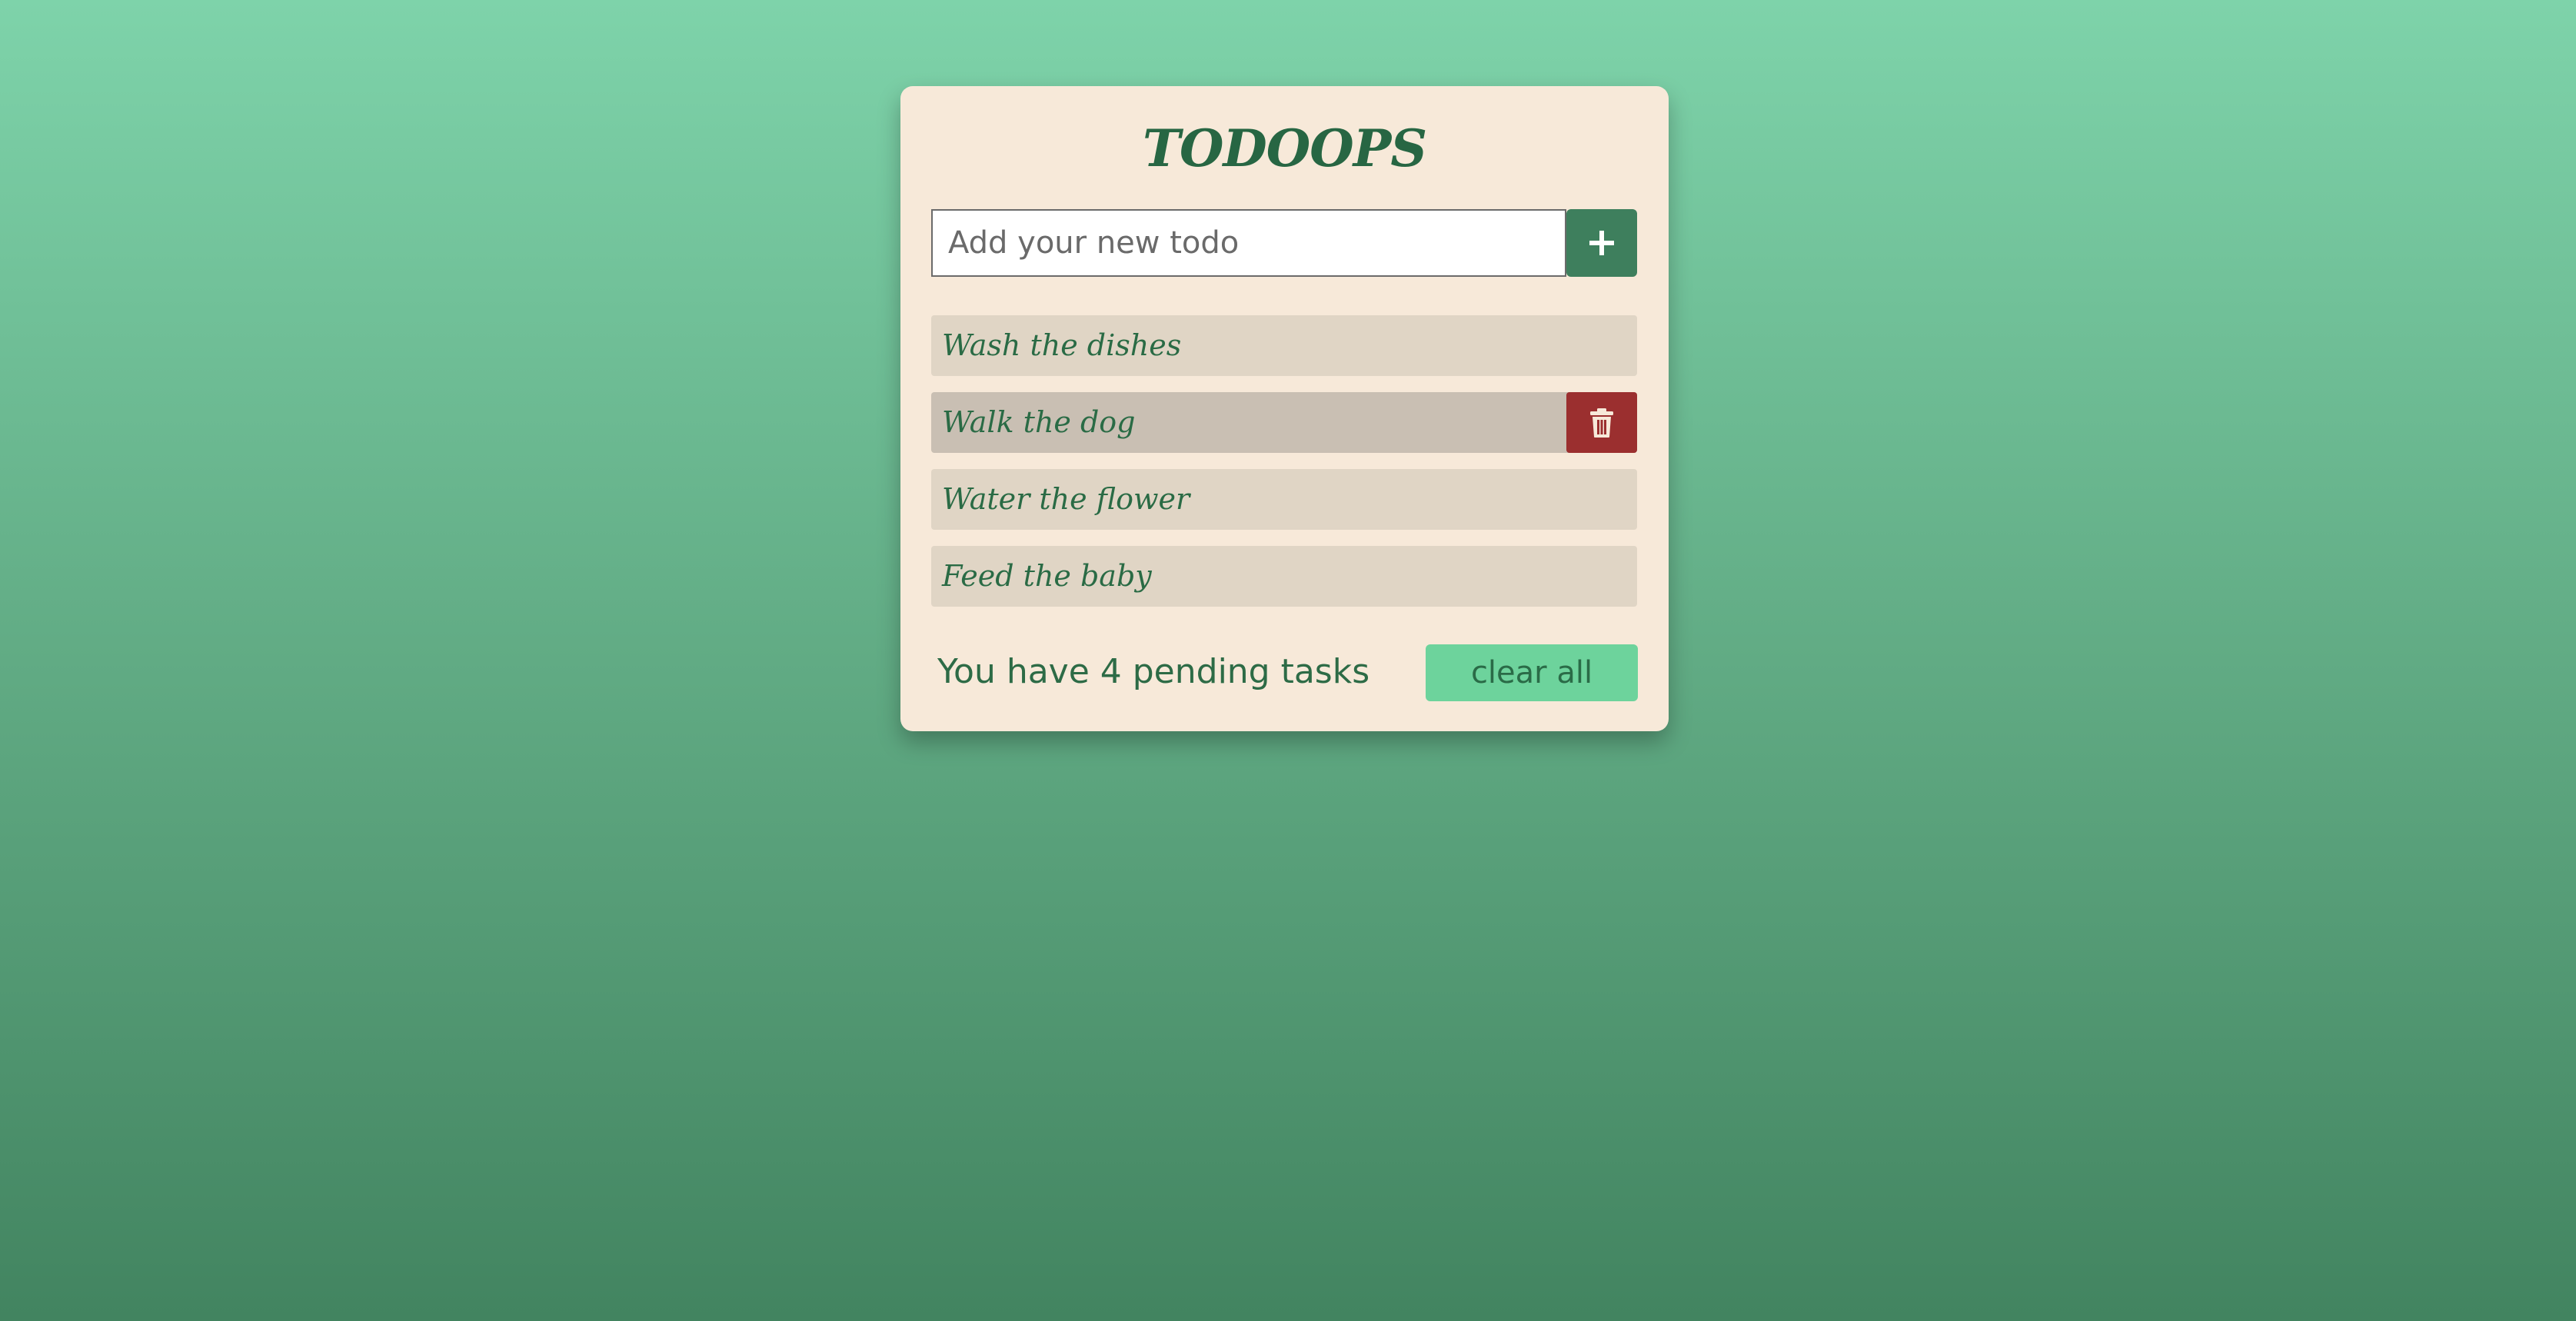 The width and height of the screenshot is (2576, 1321). I want to click on app-title: TODOOPS, so click(1284, 148).